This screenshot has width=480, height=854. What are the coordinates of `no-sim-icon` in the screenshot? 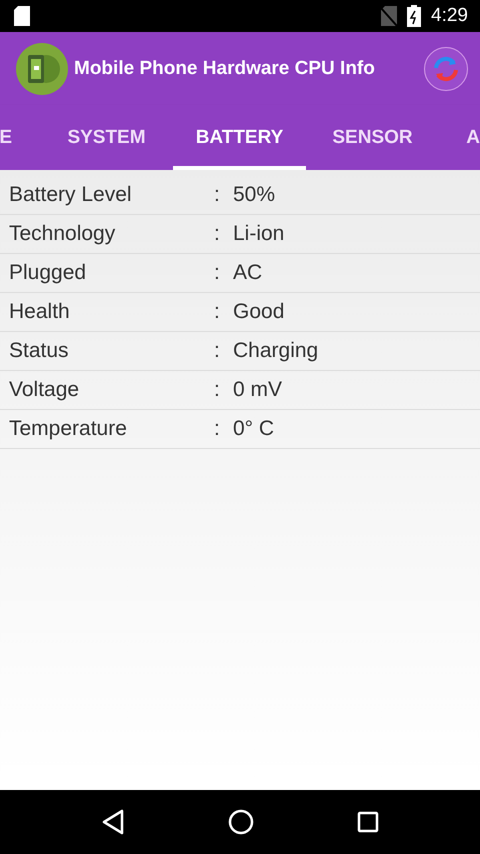 It's located at (389, 16).